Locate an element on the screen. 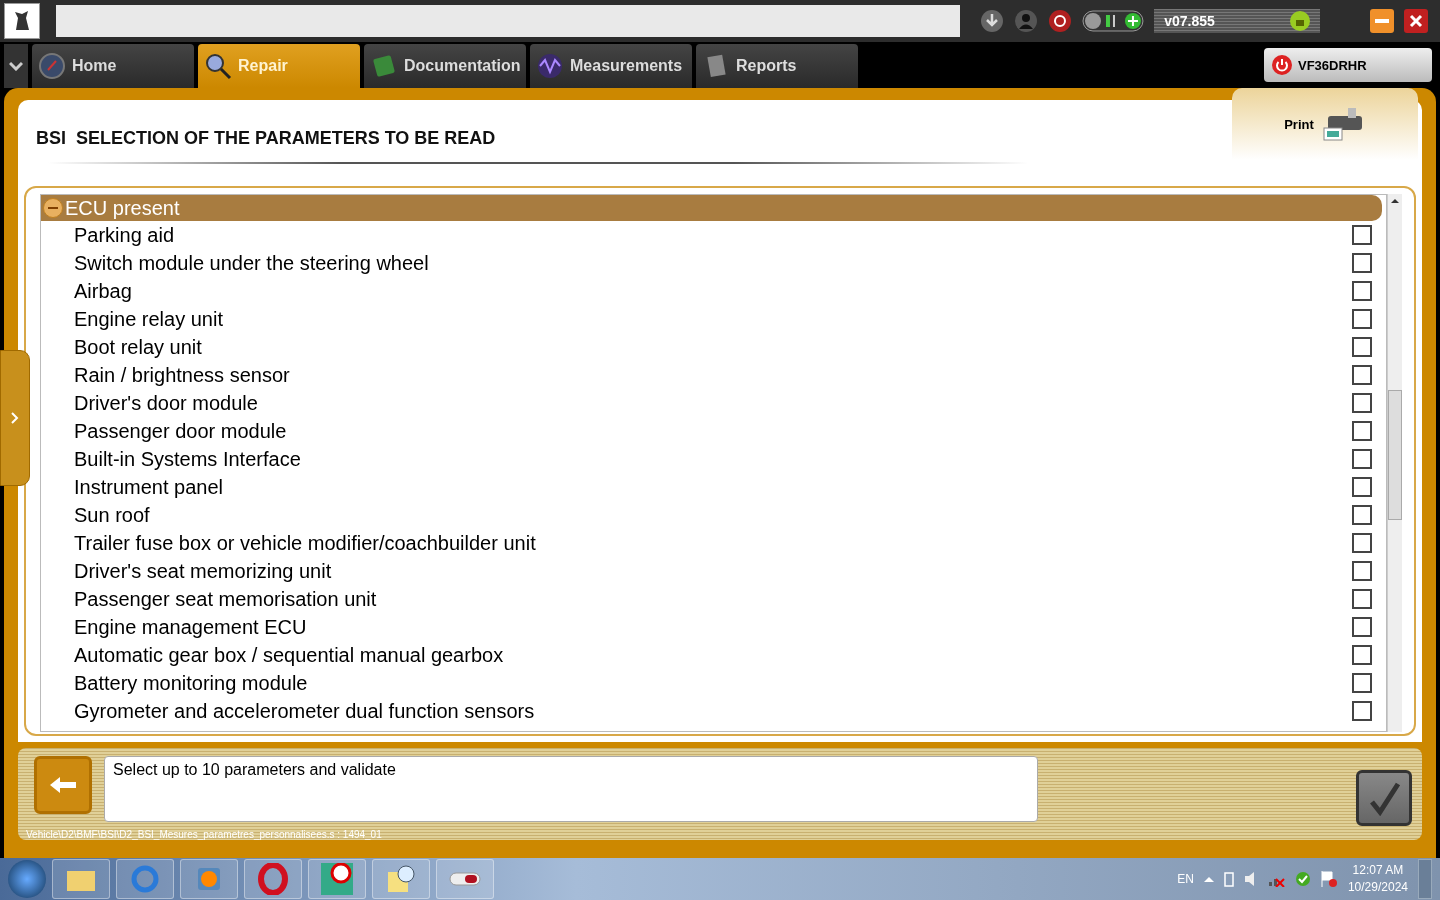  page-title: BSI SELECTION OF THE PARAMETERS TO BE READ is located at coordinates (266, 138).